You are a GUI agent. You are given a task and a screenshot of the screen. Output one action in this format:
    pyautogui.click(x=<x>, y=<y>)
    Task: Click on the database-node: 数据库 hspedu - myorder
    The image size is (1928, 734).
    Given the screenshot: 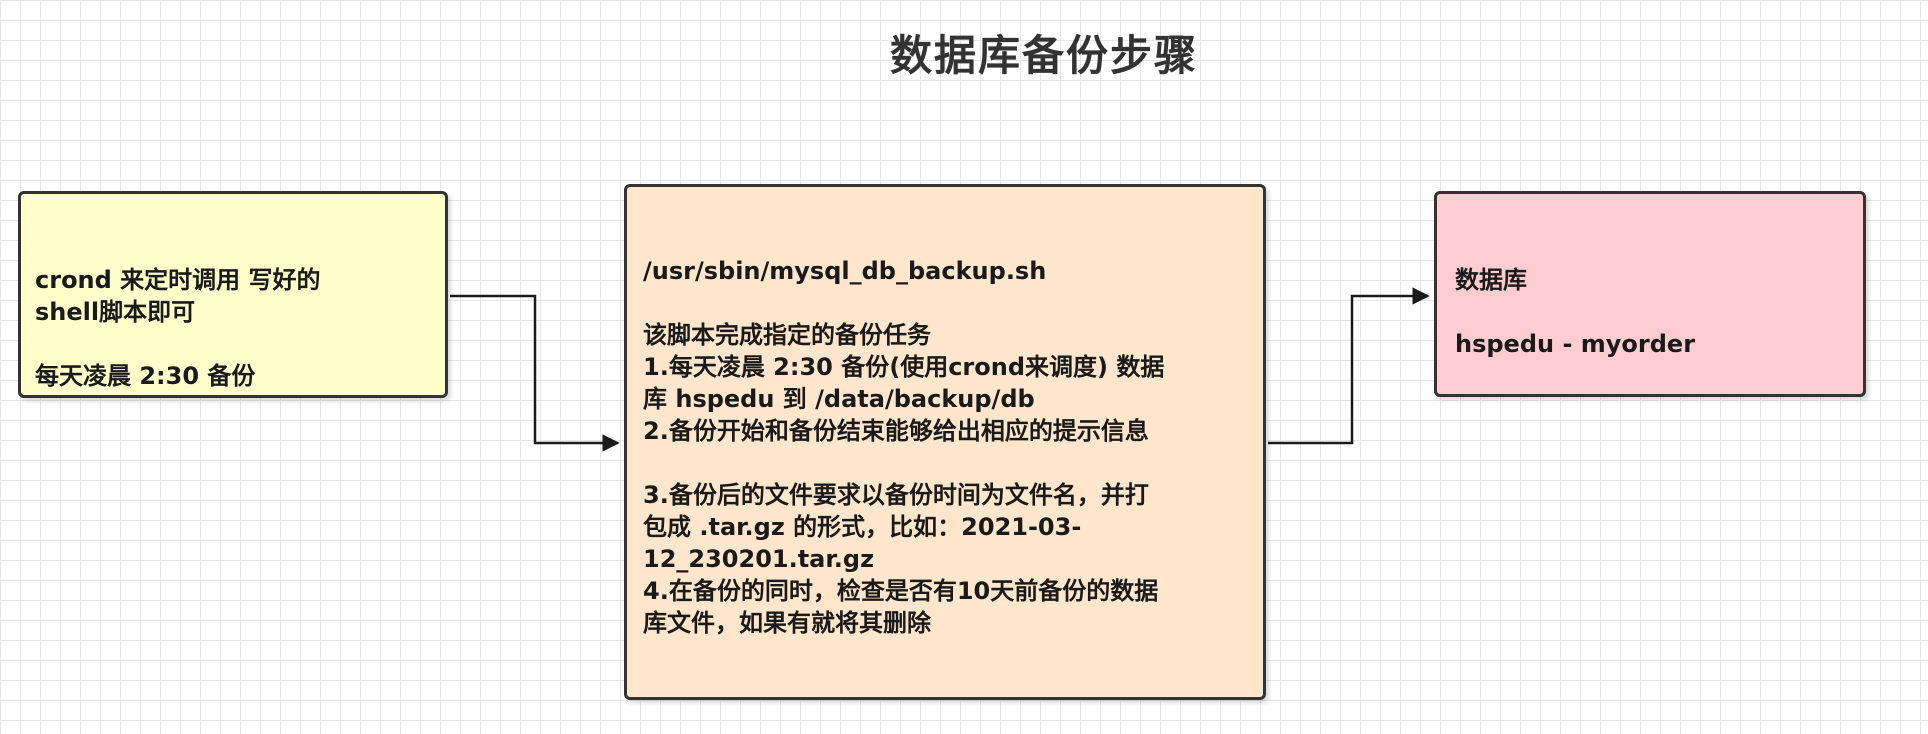 What is the action you would take?
    pyautogui.click(x=1650, y=294)
    